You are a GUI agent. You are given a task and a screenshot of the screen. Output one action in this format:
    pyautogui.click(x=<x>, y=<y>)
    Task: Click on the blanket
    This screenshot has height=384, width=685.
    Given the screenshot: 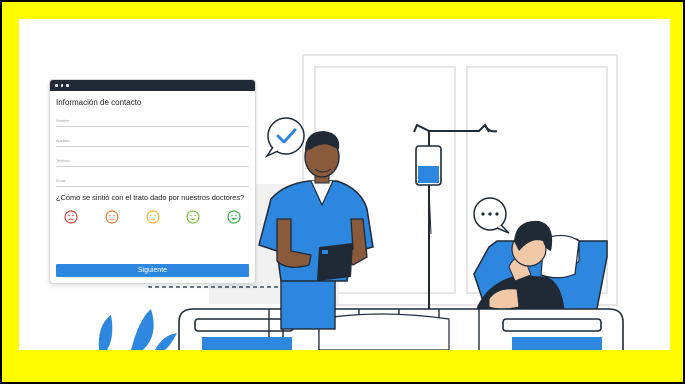 What is the action you would take?
    pyautogui.click(x=384, y=331)
    